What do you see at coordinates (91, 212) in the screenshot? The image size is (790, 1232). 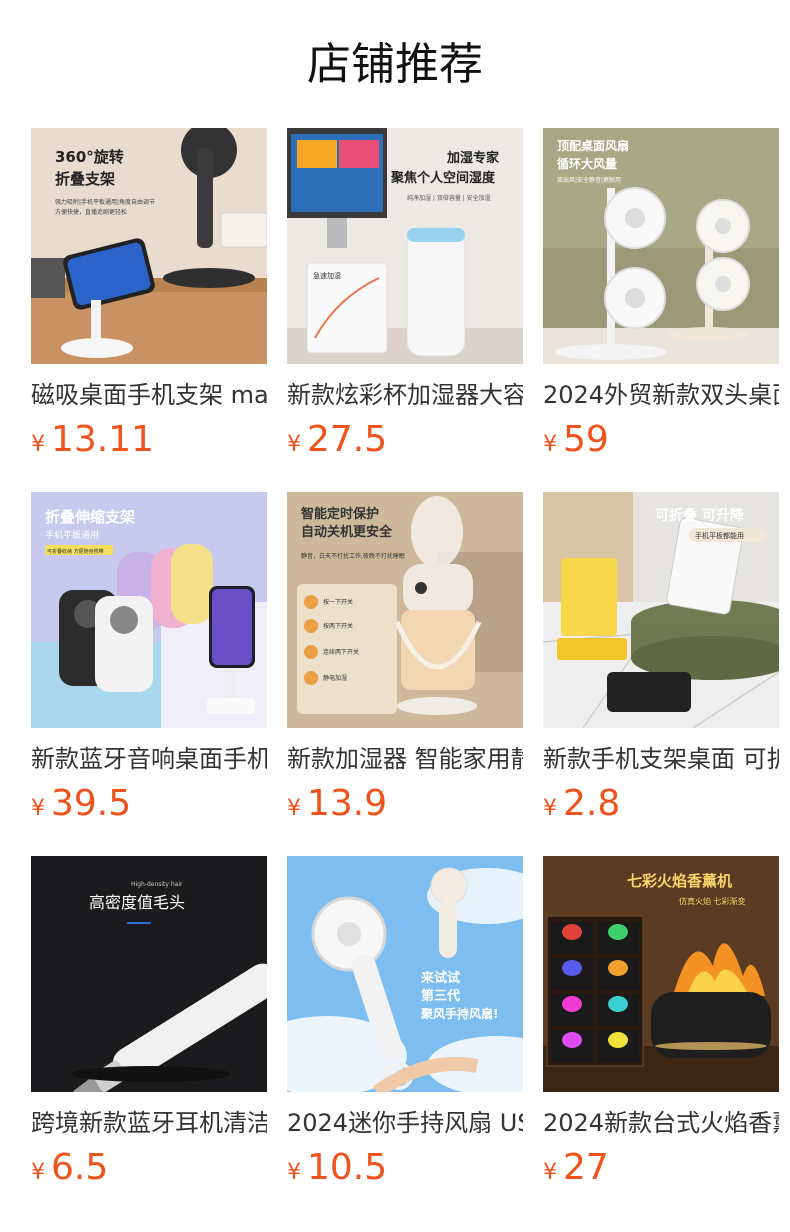 I see `image-caption: 方便快捷，直播追剧更轻松` at bounding box center [91, 212].